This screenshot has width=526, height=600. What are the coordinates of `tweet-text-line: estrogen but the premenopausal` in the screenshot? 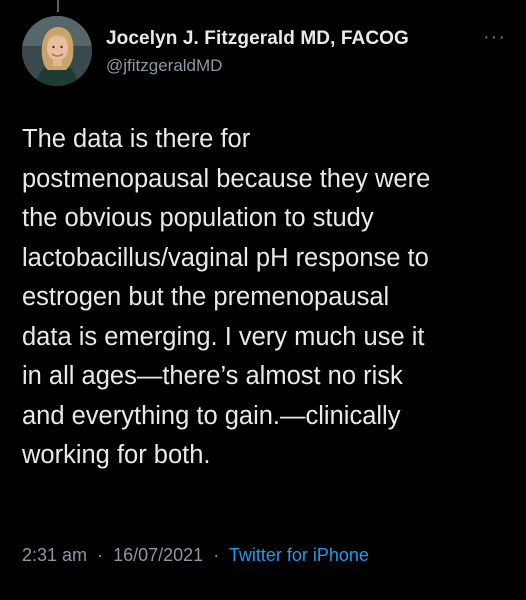 It's located at (206, 297).